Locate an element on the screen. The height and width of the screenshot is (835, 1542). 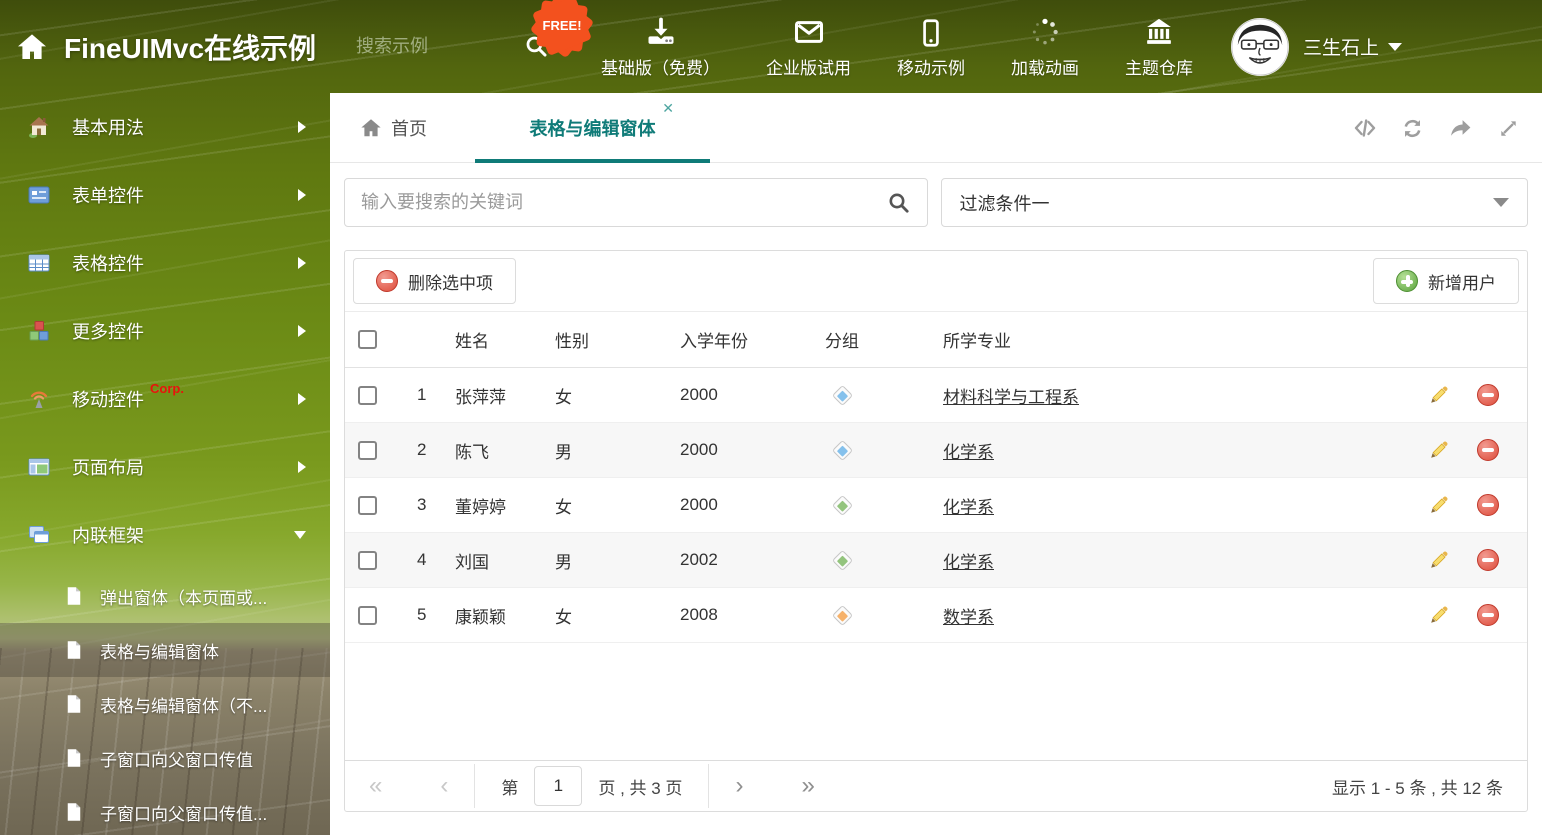
nav-item-enterprise-trial: 企业版试用 is located at coordinates (808, 47).